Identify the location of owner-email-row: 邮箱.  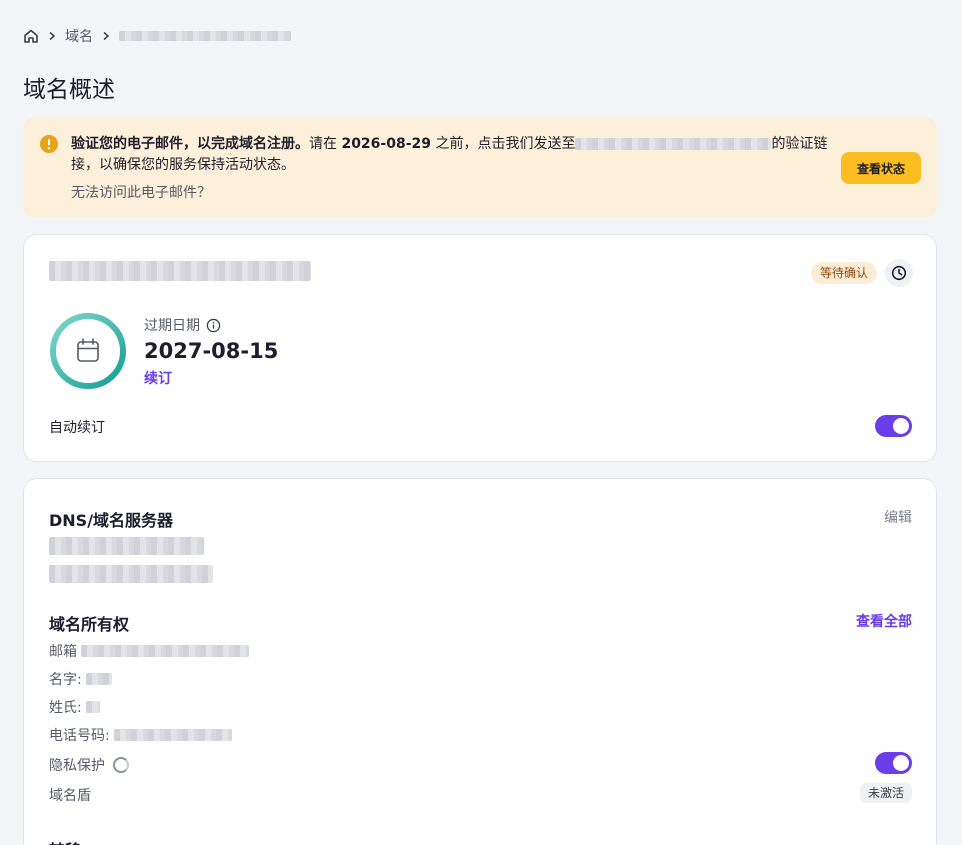
(149, 651).